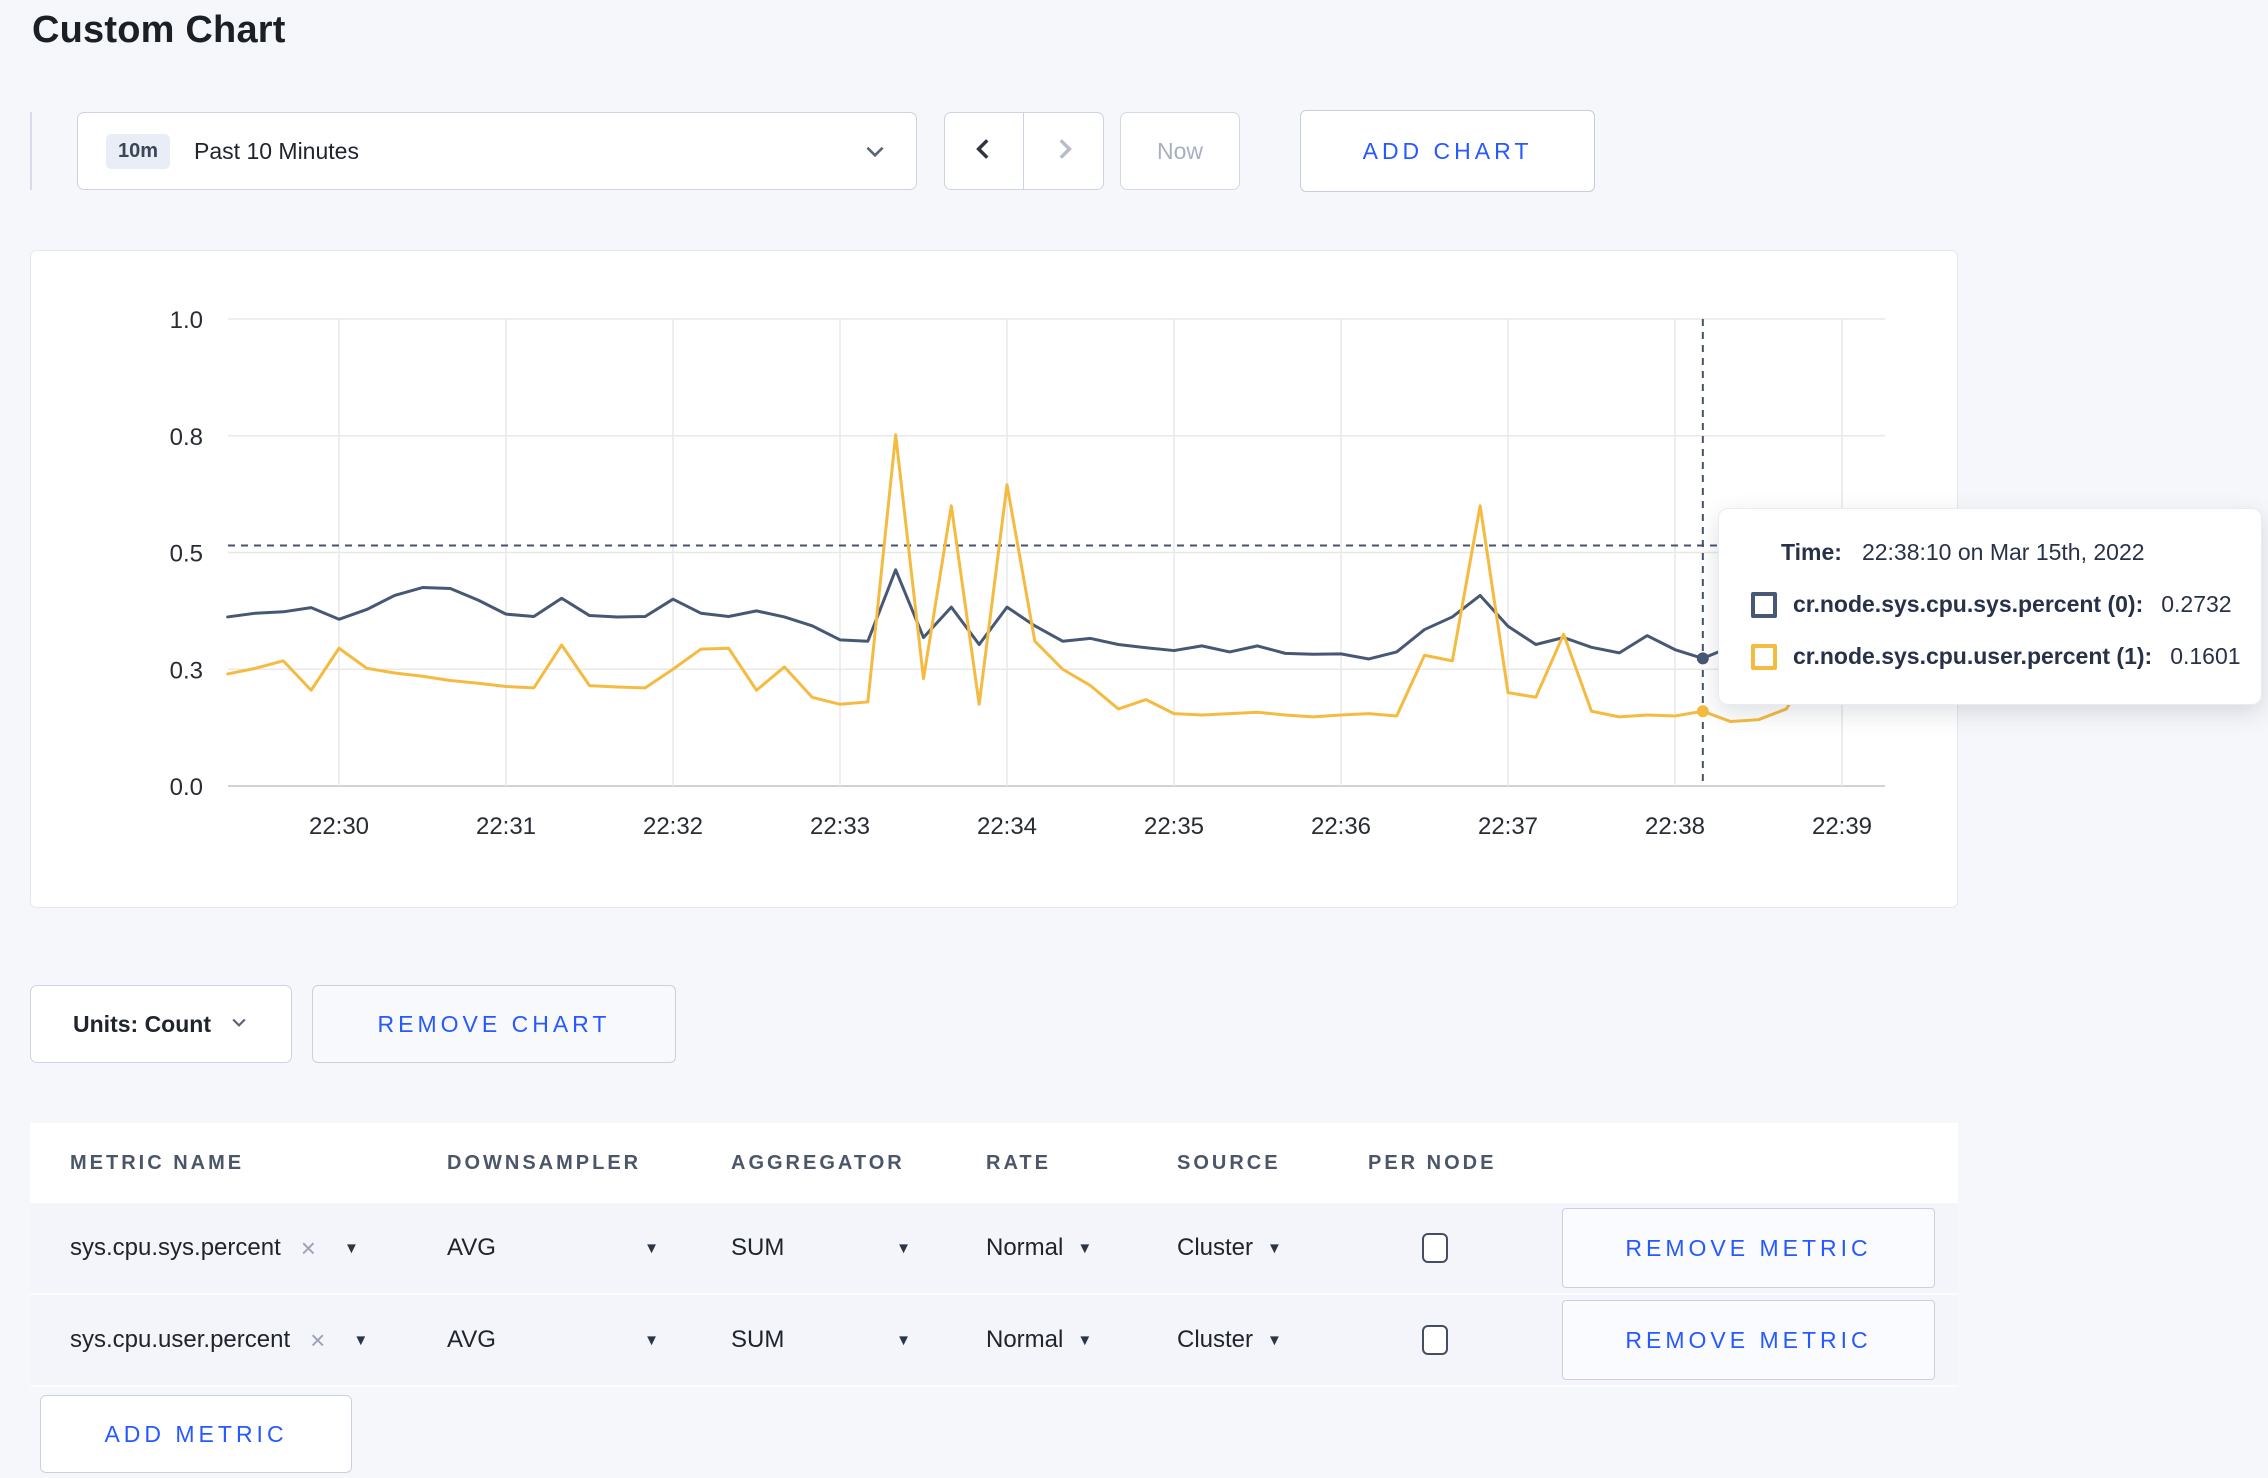 The image size is (2268, 1478). I want to click on col-header-per-node: PER NODE, so click(1432, 1162).